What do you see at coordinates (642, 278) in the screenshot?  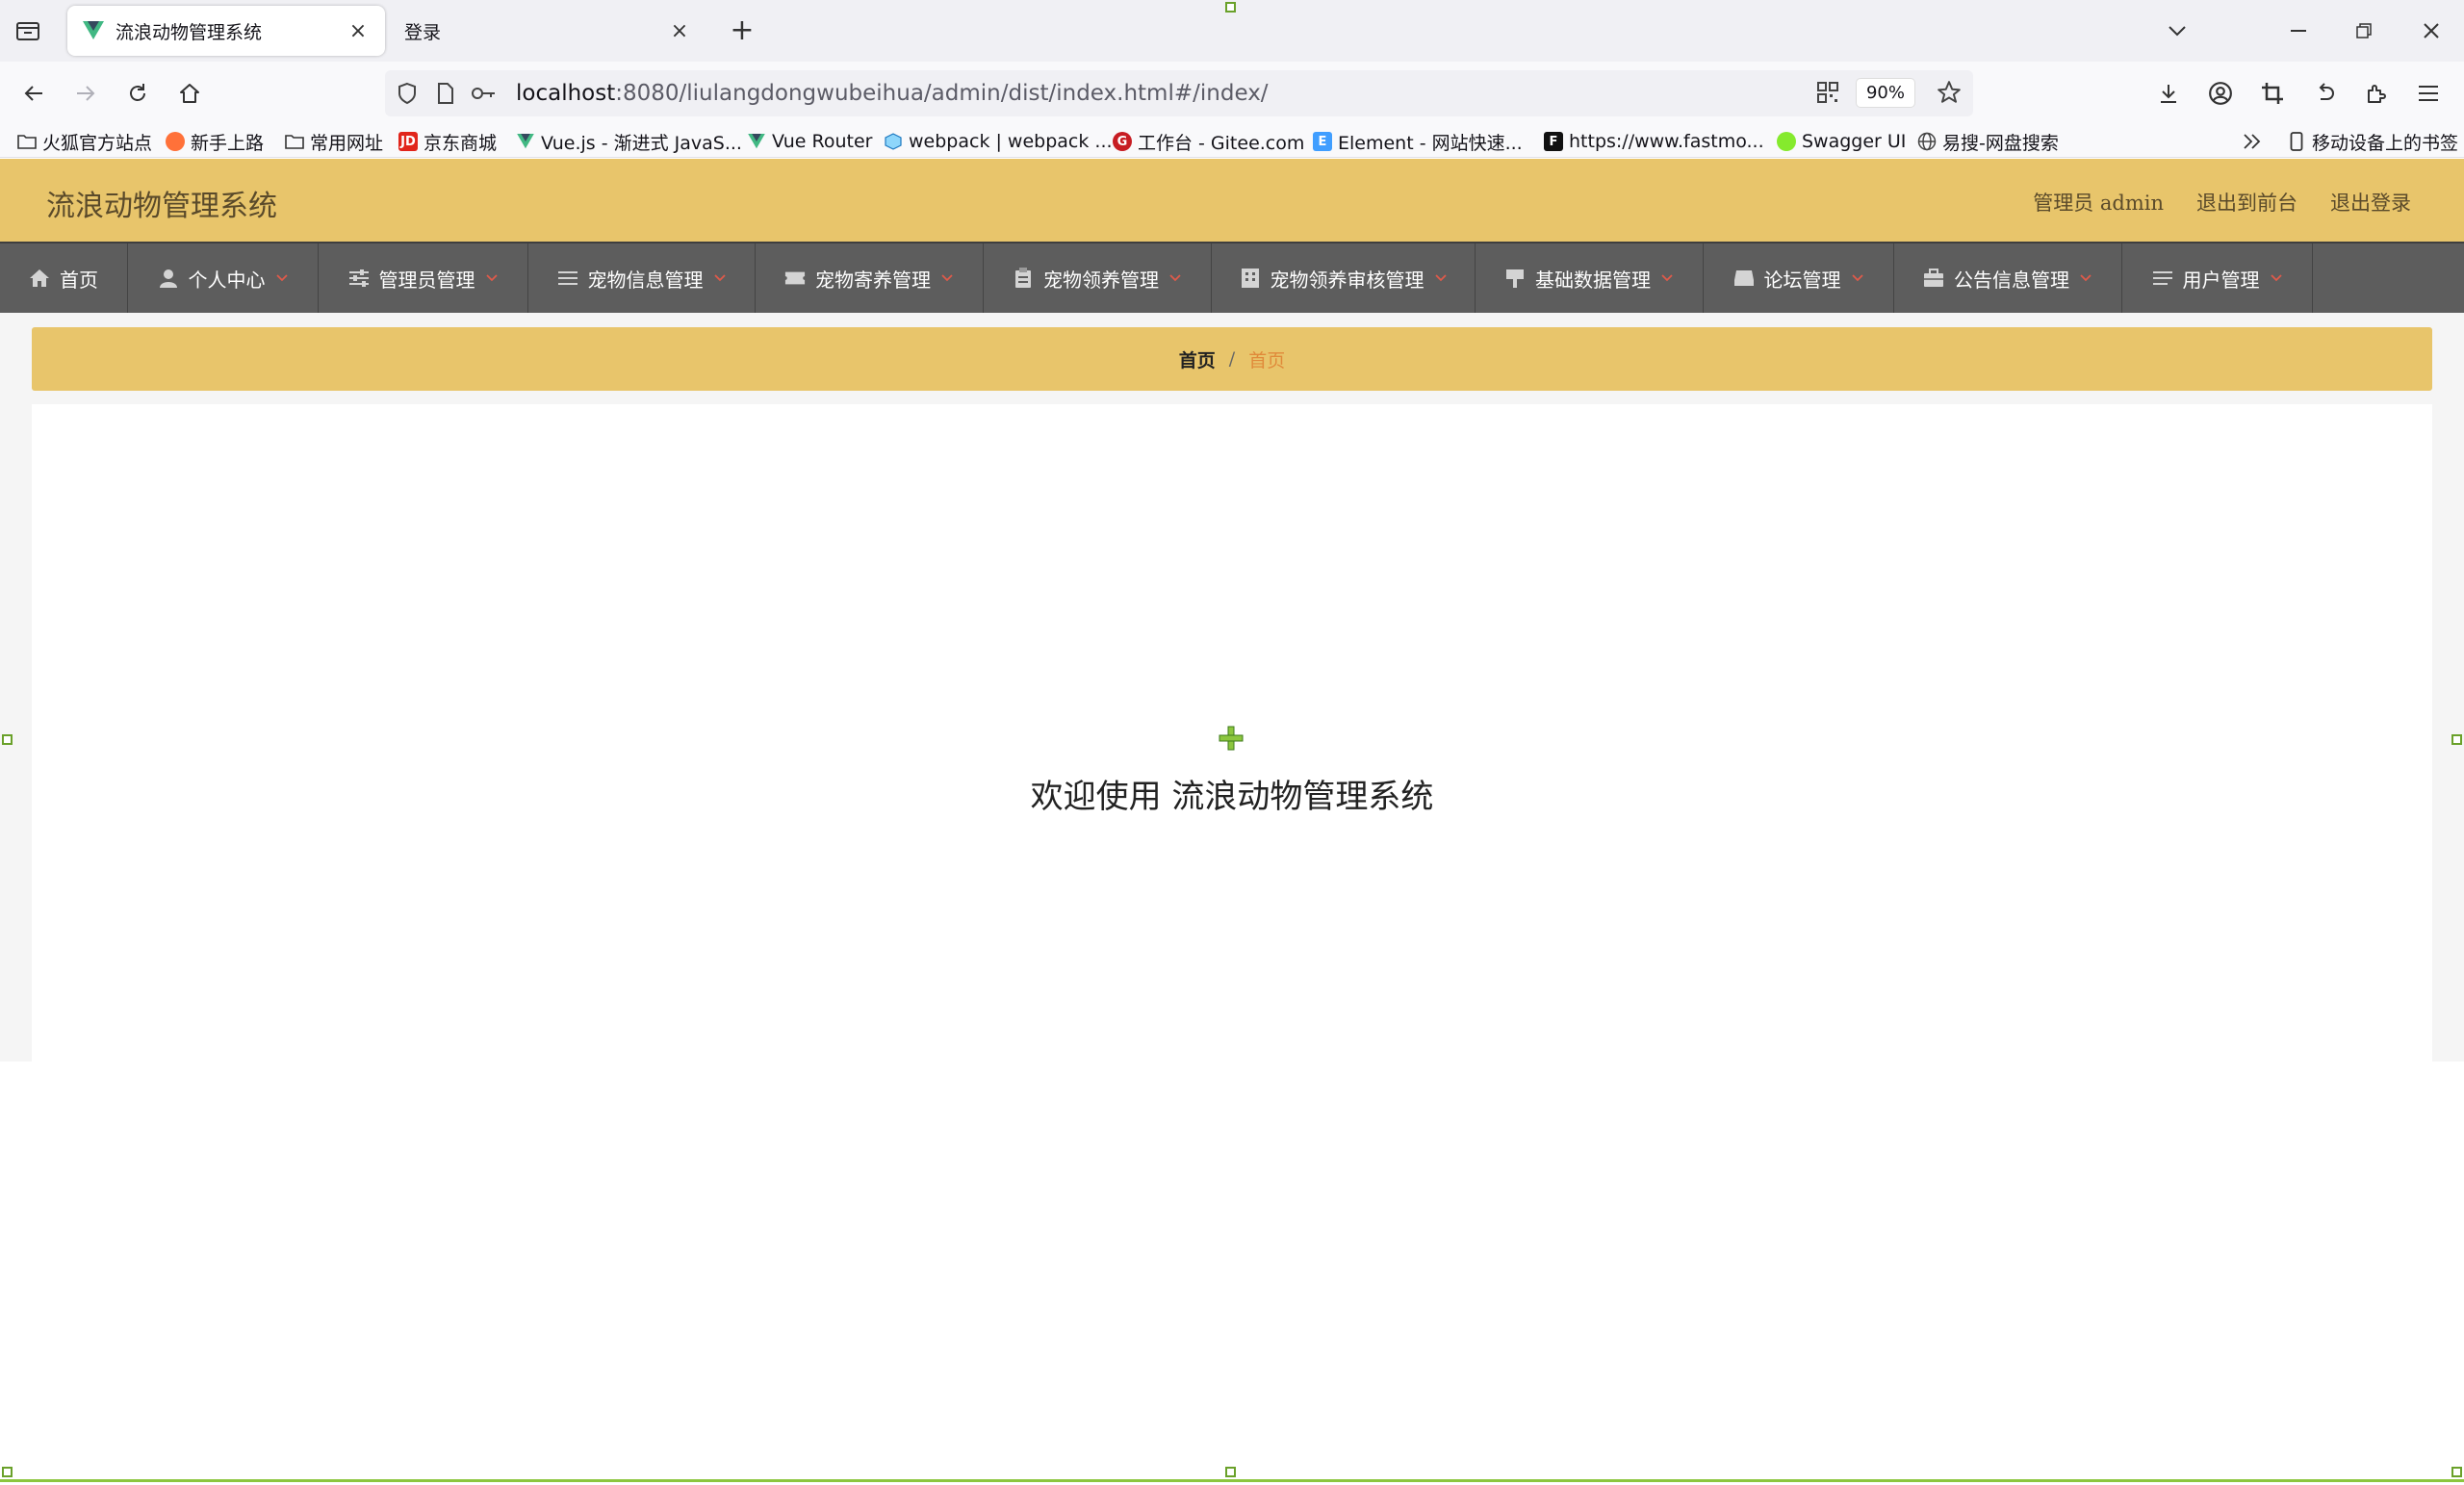 I see `menu-item-4: 宠物信息管理` at bounding box center [642, 278].